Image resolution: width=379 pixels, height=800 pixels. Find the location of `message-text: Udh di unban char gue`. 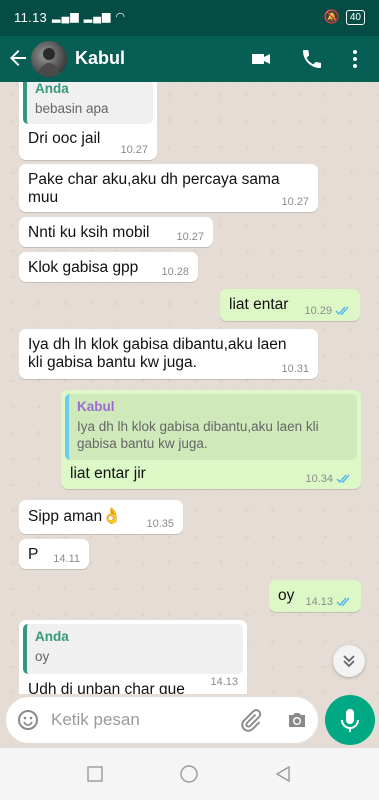

message-text: Udh di unban char gue is located at coordinates (106, 687).